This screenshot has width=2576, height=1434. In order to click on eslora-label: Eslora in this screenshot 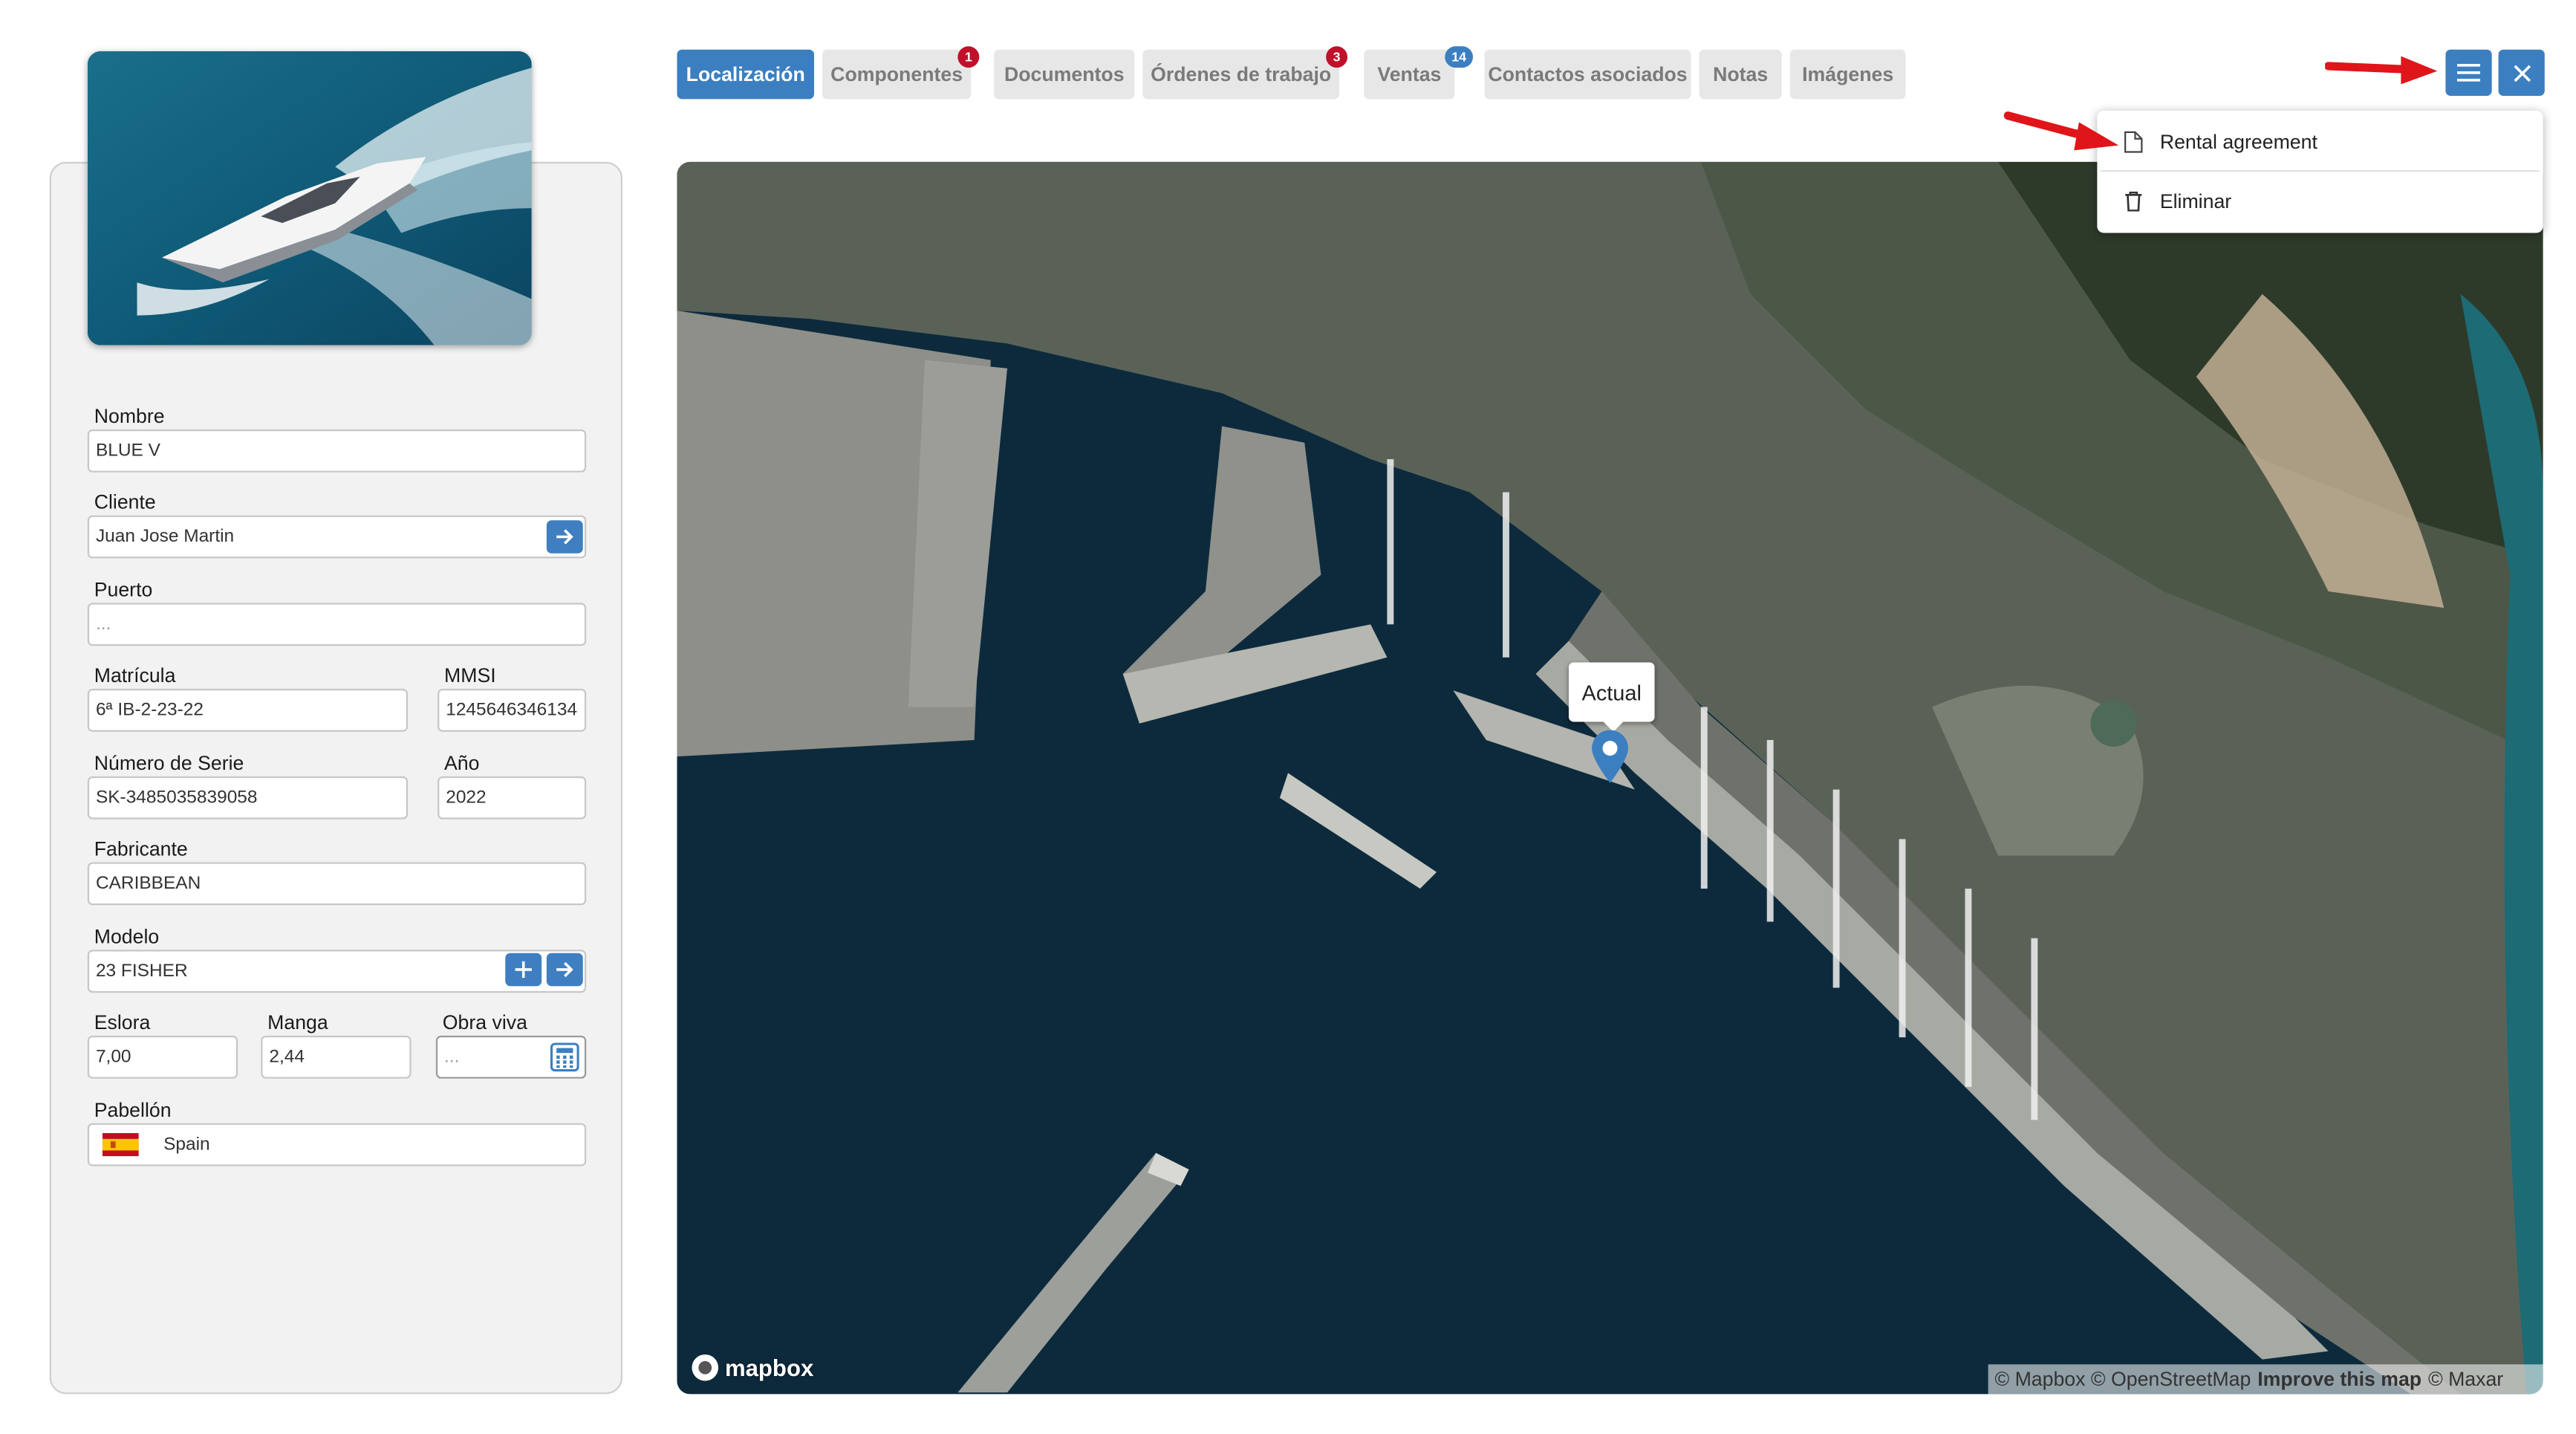, I will do `click(122, 1022)`.